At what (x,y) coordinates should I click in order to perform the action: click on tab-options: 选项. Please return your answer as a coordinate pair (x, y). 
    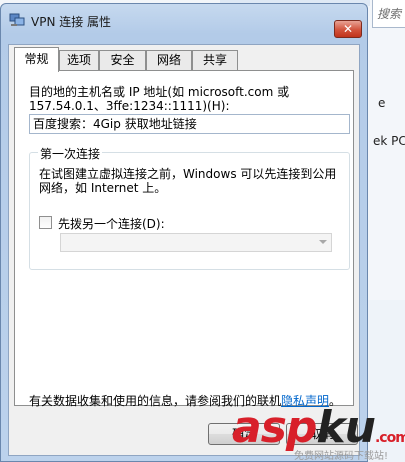
    Looking at the image, I should click on (79, 60).